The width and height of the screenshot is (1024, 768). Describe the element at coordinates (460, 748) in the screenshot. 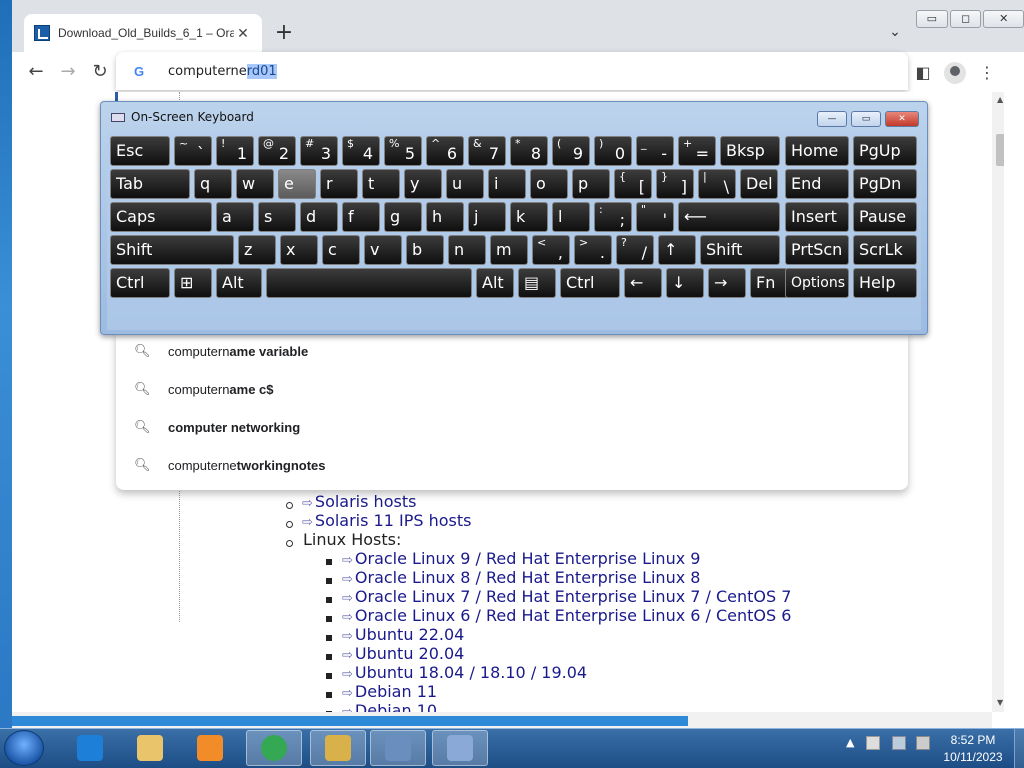

I see `taskbar-on-screen-keyboard` at that location.